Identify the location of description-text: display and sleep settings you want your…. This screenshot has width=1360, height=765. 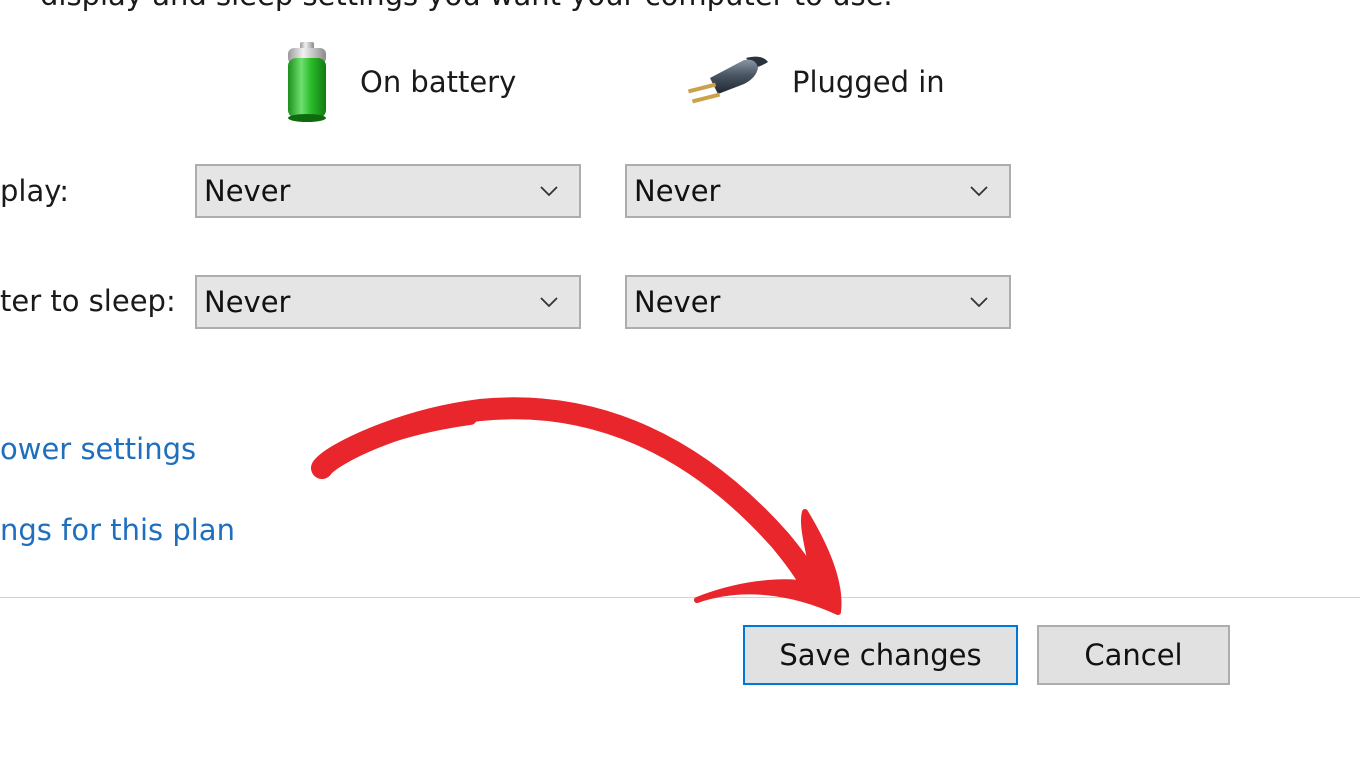
(466, 6).